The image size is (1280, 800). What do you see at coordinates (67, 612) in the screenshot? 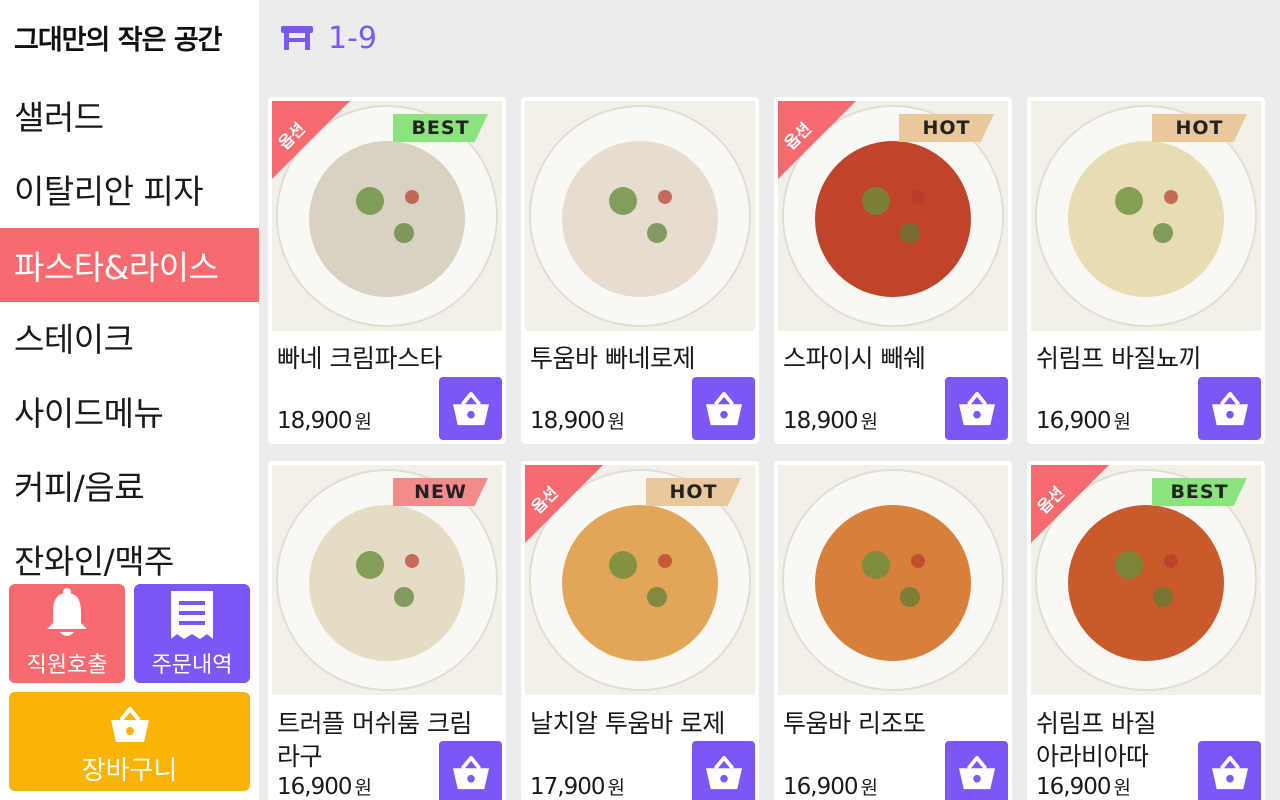
I see `bell-icon` at bounding box center [67, 612].